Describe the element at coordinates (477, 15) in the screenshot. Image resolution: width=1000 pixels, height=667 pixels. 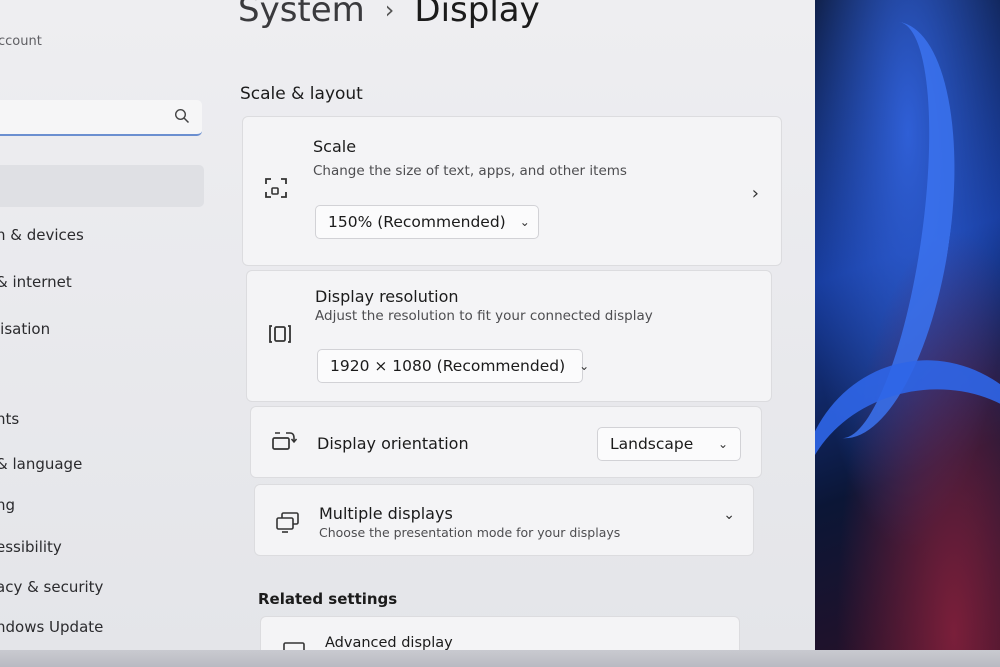
I see `page-title: Display` at that location.